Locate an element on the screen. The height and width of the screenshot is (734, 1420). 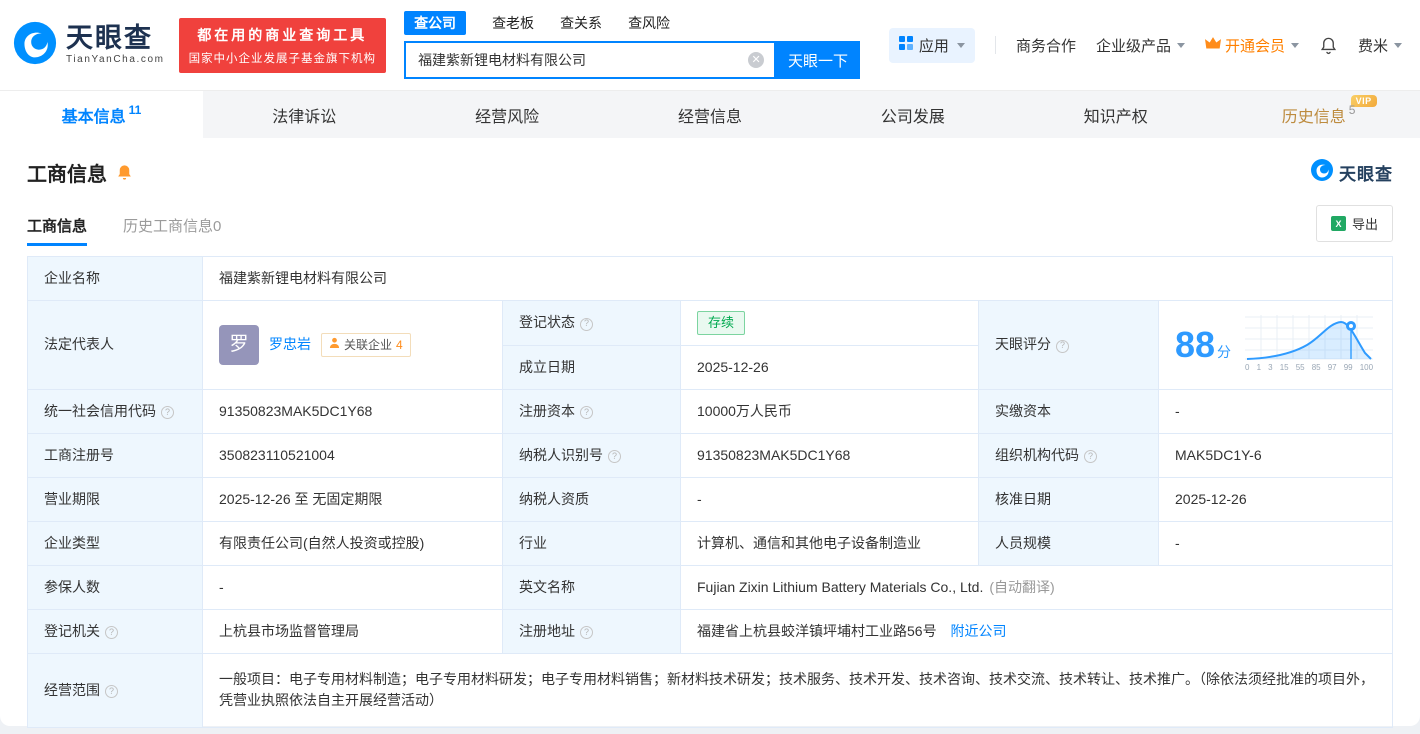
subtab-business-info: 工商信息 is located at coordinates (57, 230).